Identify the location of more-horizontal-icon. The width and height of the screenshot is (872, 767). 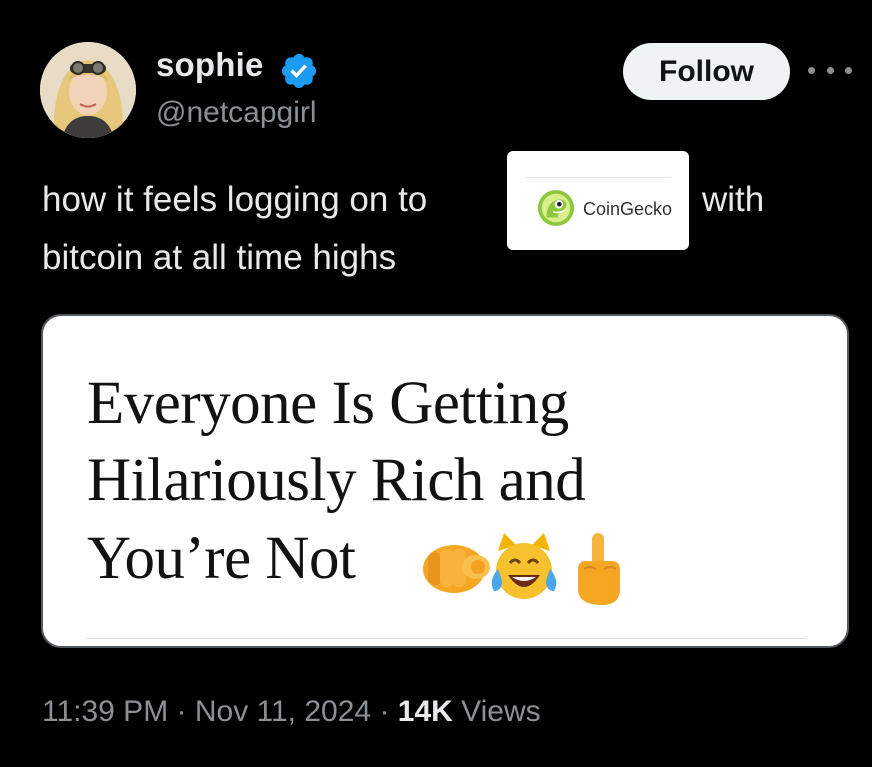
(830, 70).